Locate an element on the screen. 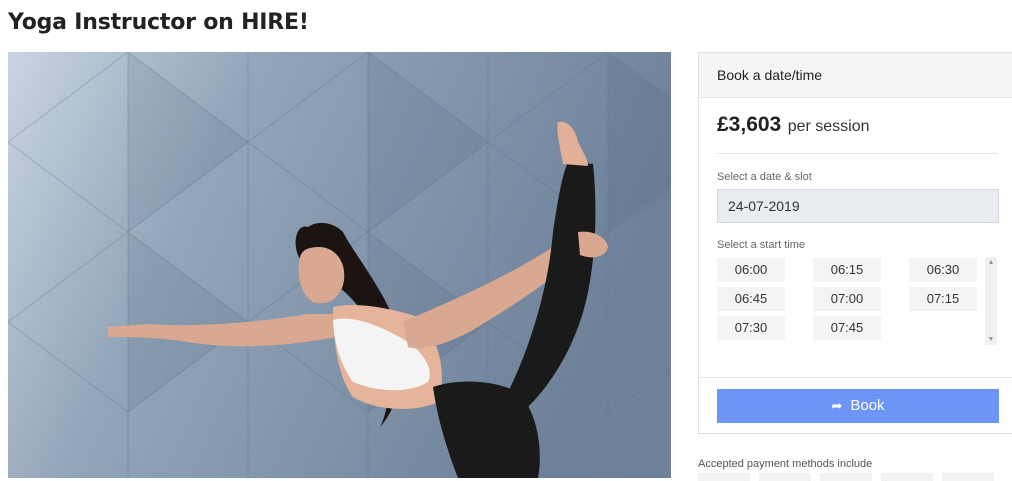 The width and height of the screenshot is (1012, 481). booking-header: Book a date/time is located at coordinates (855, 75).